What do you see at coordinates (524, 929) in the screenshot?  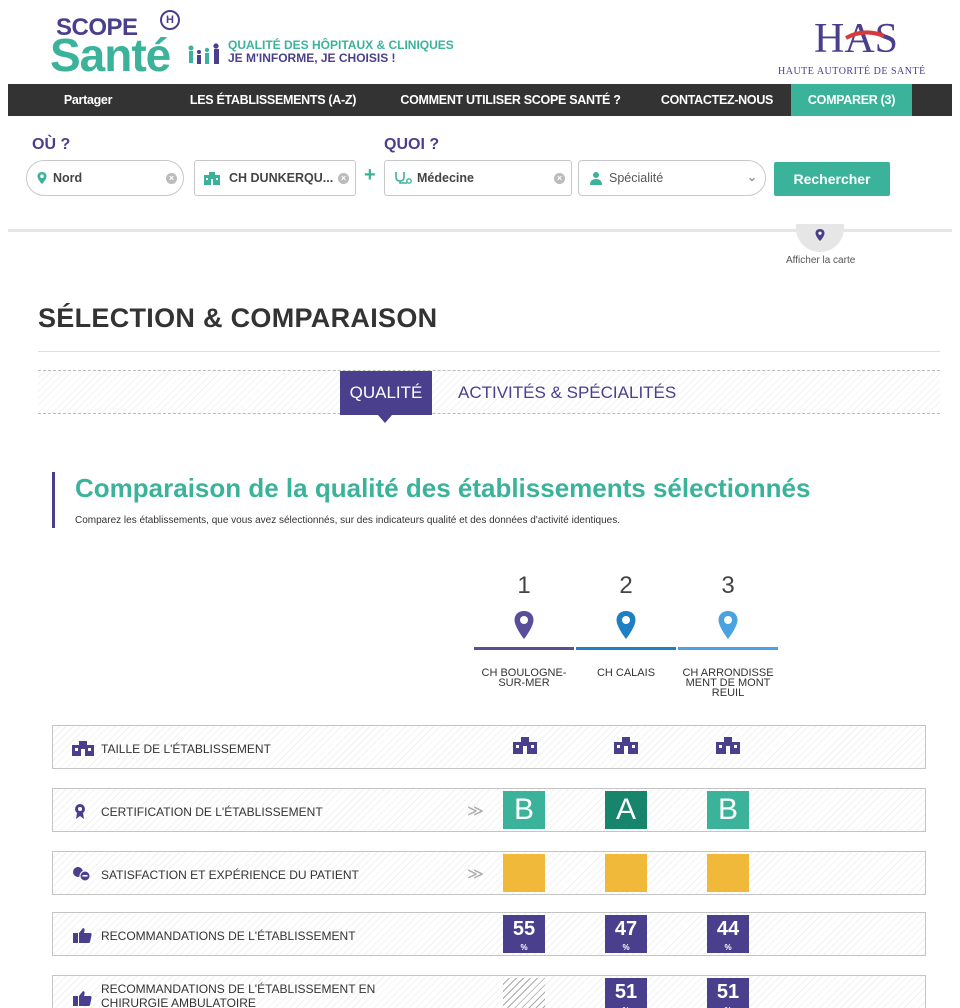 I see `percent-value: 55` at bounding box center [524, 929].